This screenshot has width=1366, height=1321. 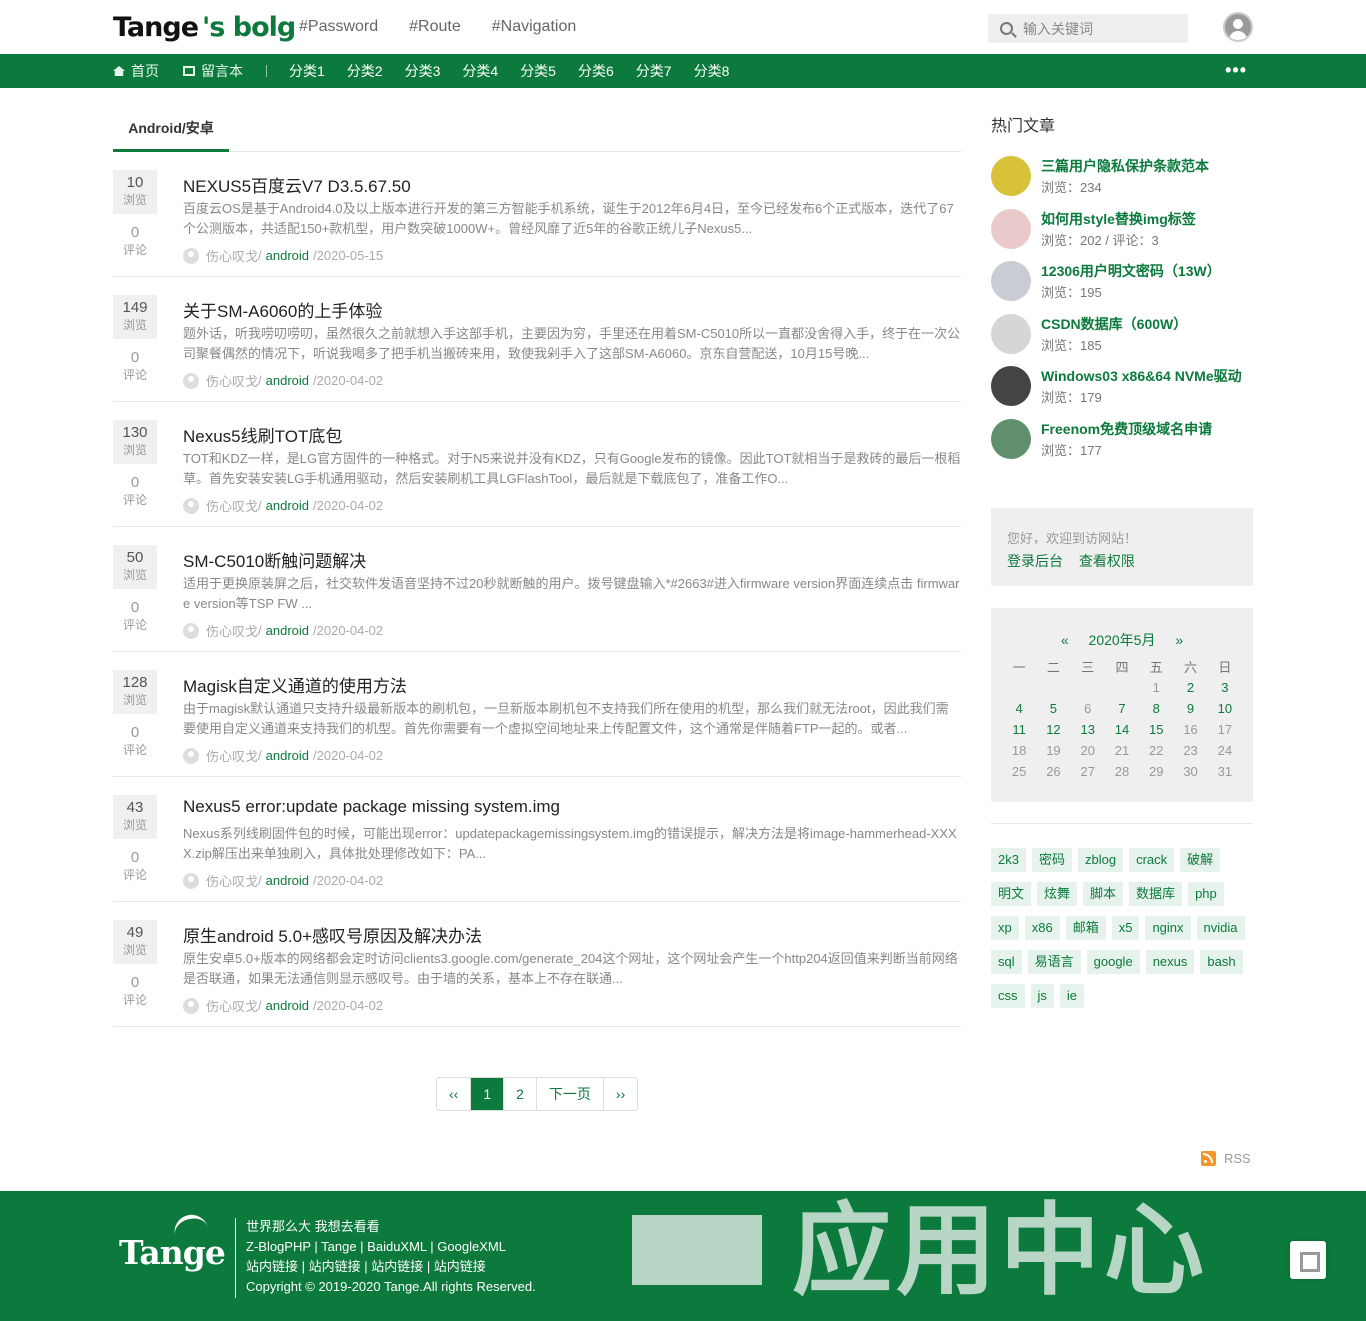 What do you see at coordinates (391, 1267) in the screenshot?
I see `footer-line: 站内链接 | 站内链接 | 站内链接 | 站内链接` at bounding box center [391, 1267].